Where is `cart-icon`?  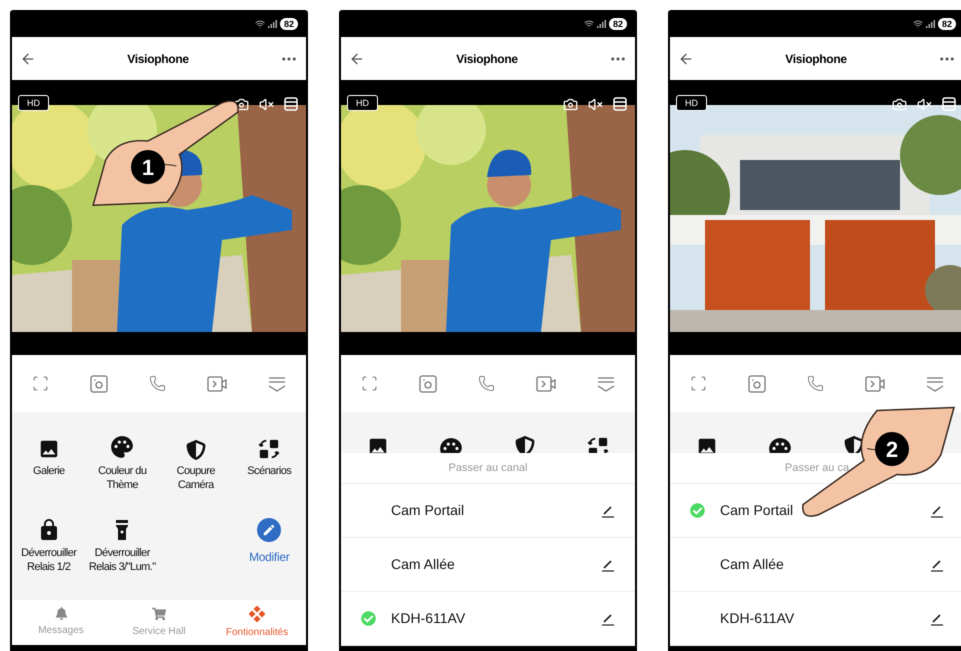
cart-icon is located at coordinates (159, 613).